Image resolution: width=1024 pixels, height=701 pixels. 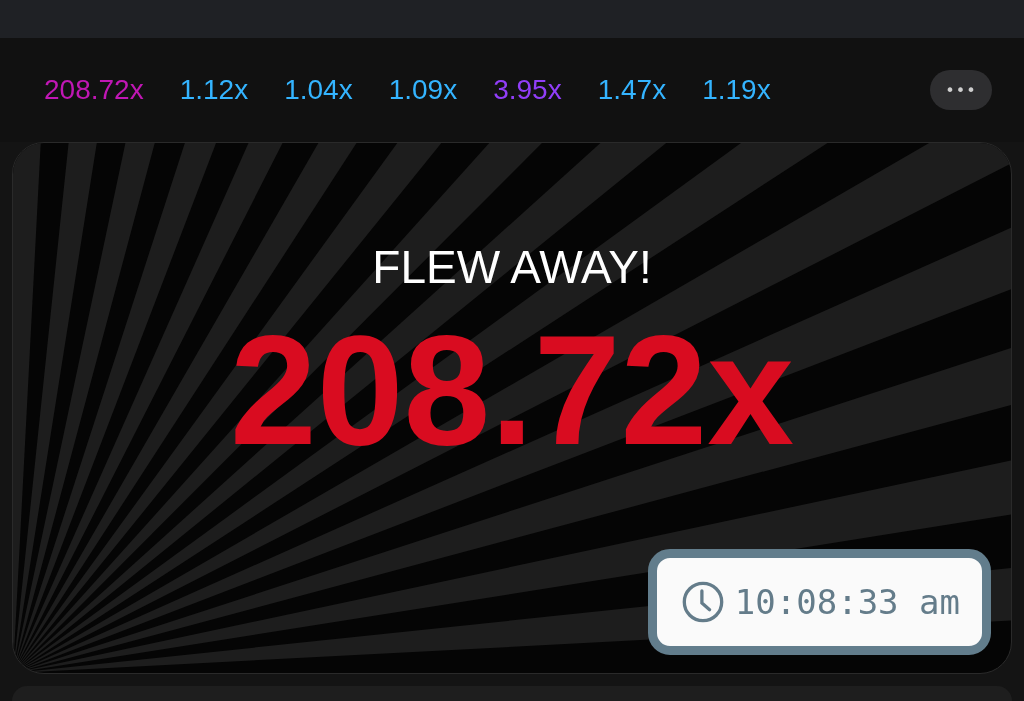 What do you see at coordinates (512, 267) in the screenshot?
I see `status-text: FLEW AWAY!` at bounding box center [512, 267].